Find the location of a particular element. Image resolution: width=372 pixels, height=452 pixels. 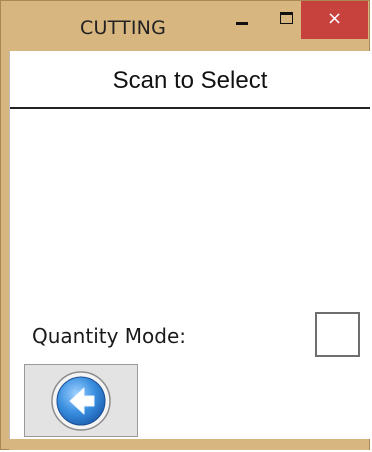

close-button: × is located at coordinates (334, 20).